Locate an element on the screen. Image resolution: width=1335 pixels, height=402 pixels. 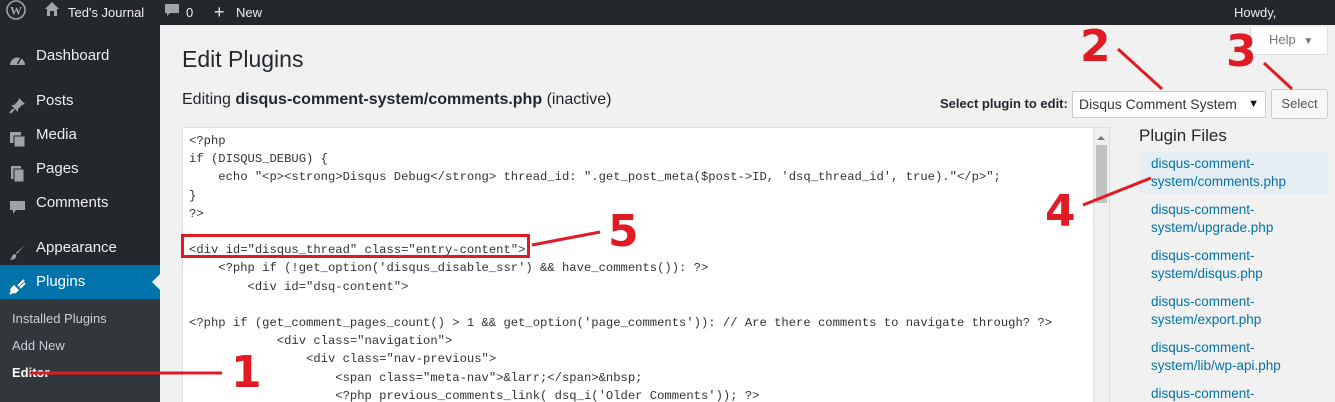
svg-text: W is located at coordinates (16, 11).